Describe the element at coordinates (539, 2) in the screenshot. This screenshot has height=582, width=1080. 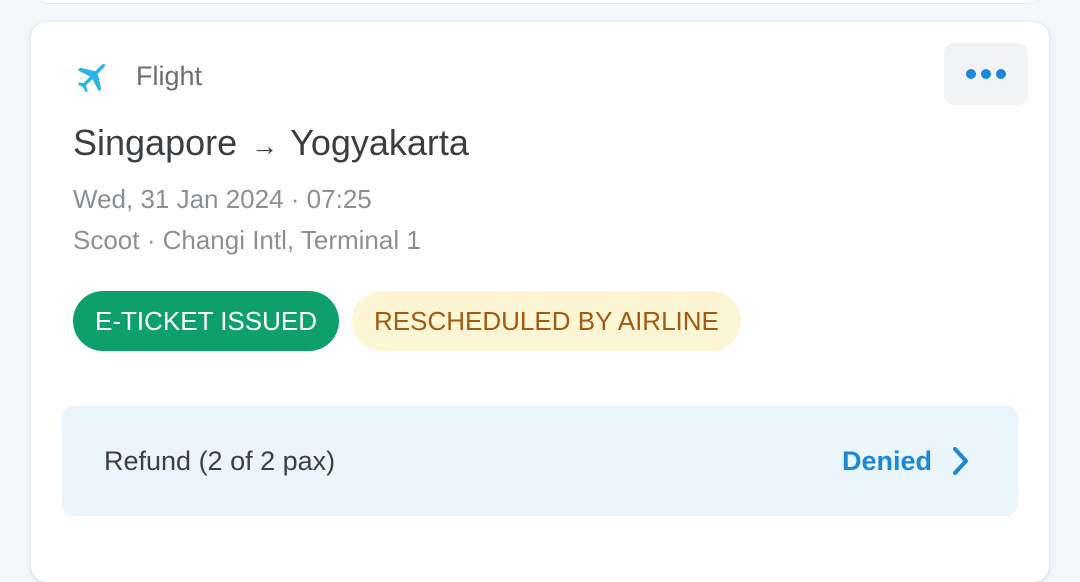
I see `previous-card-edge` at that location.